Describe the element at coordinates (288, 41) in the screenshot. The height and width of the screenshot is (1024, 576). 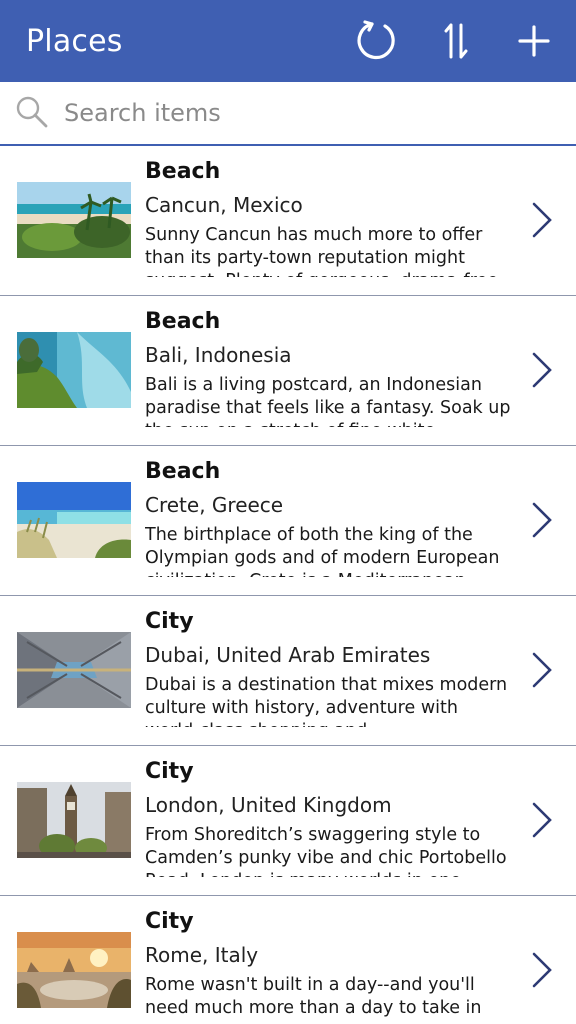
I see `header-bar: Places` at that location.